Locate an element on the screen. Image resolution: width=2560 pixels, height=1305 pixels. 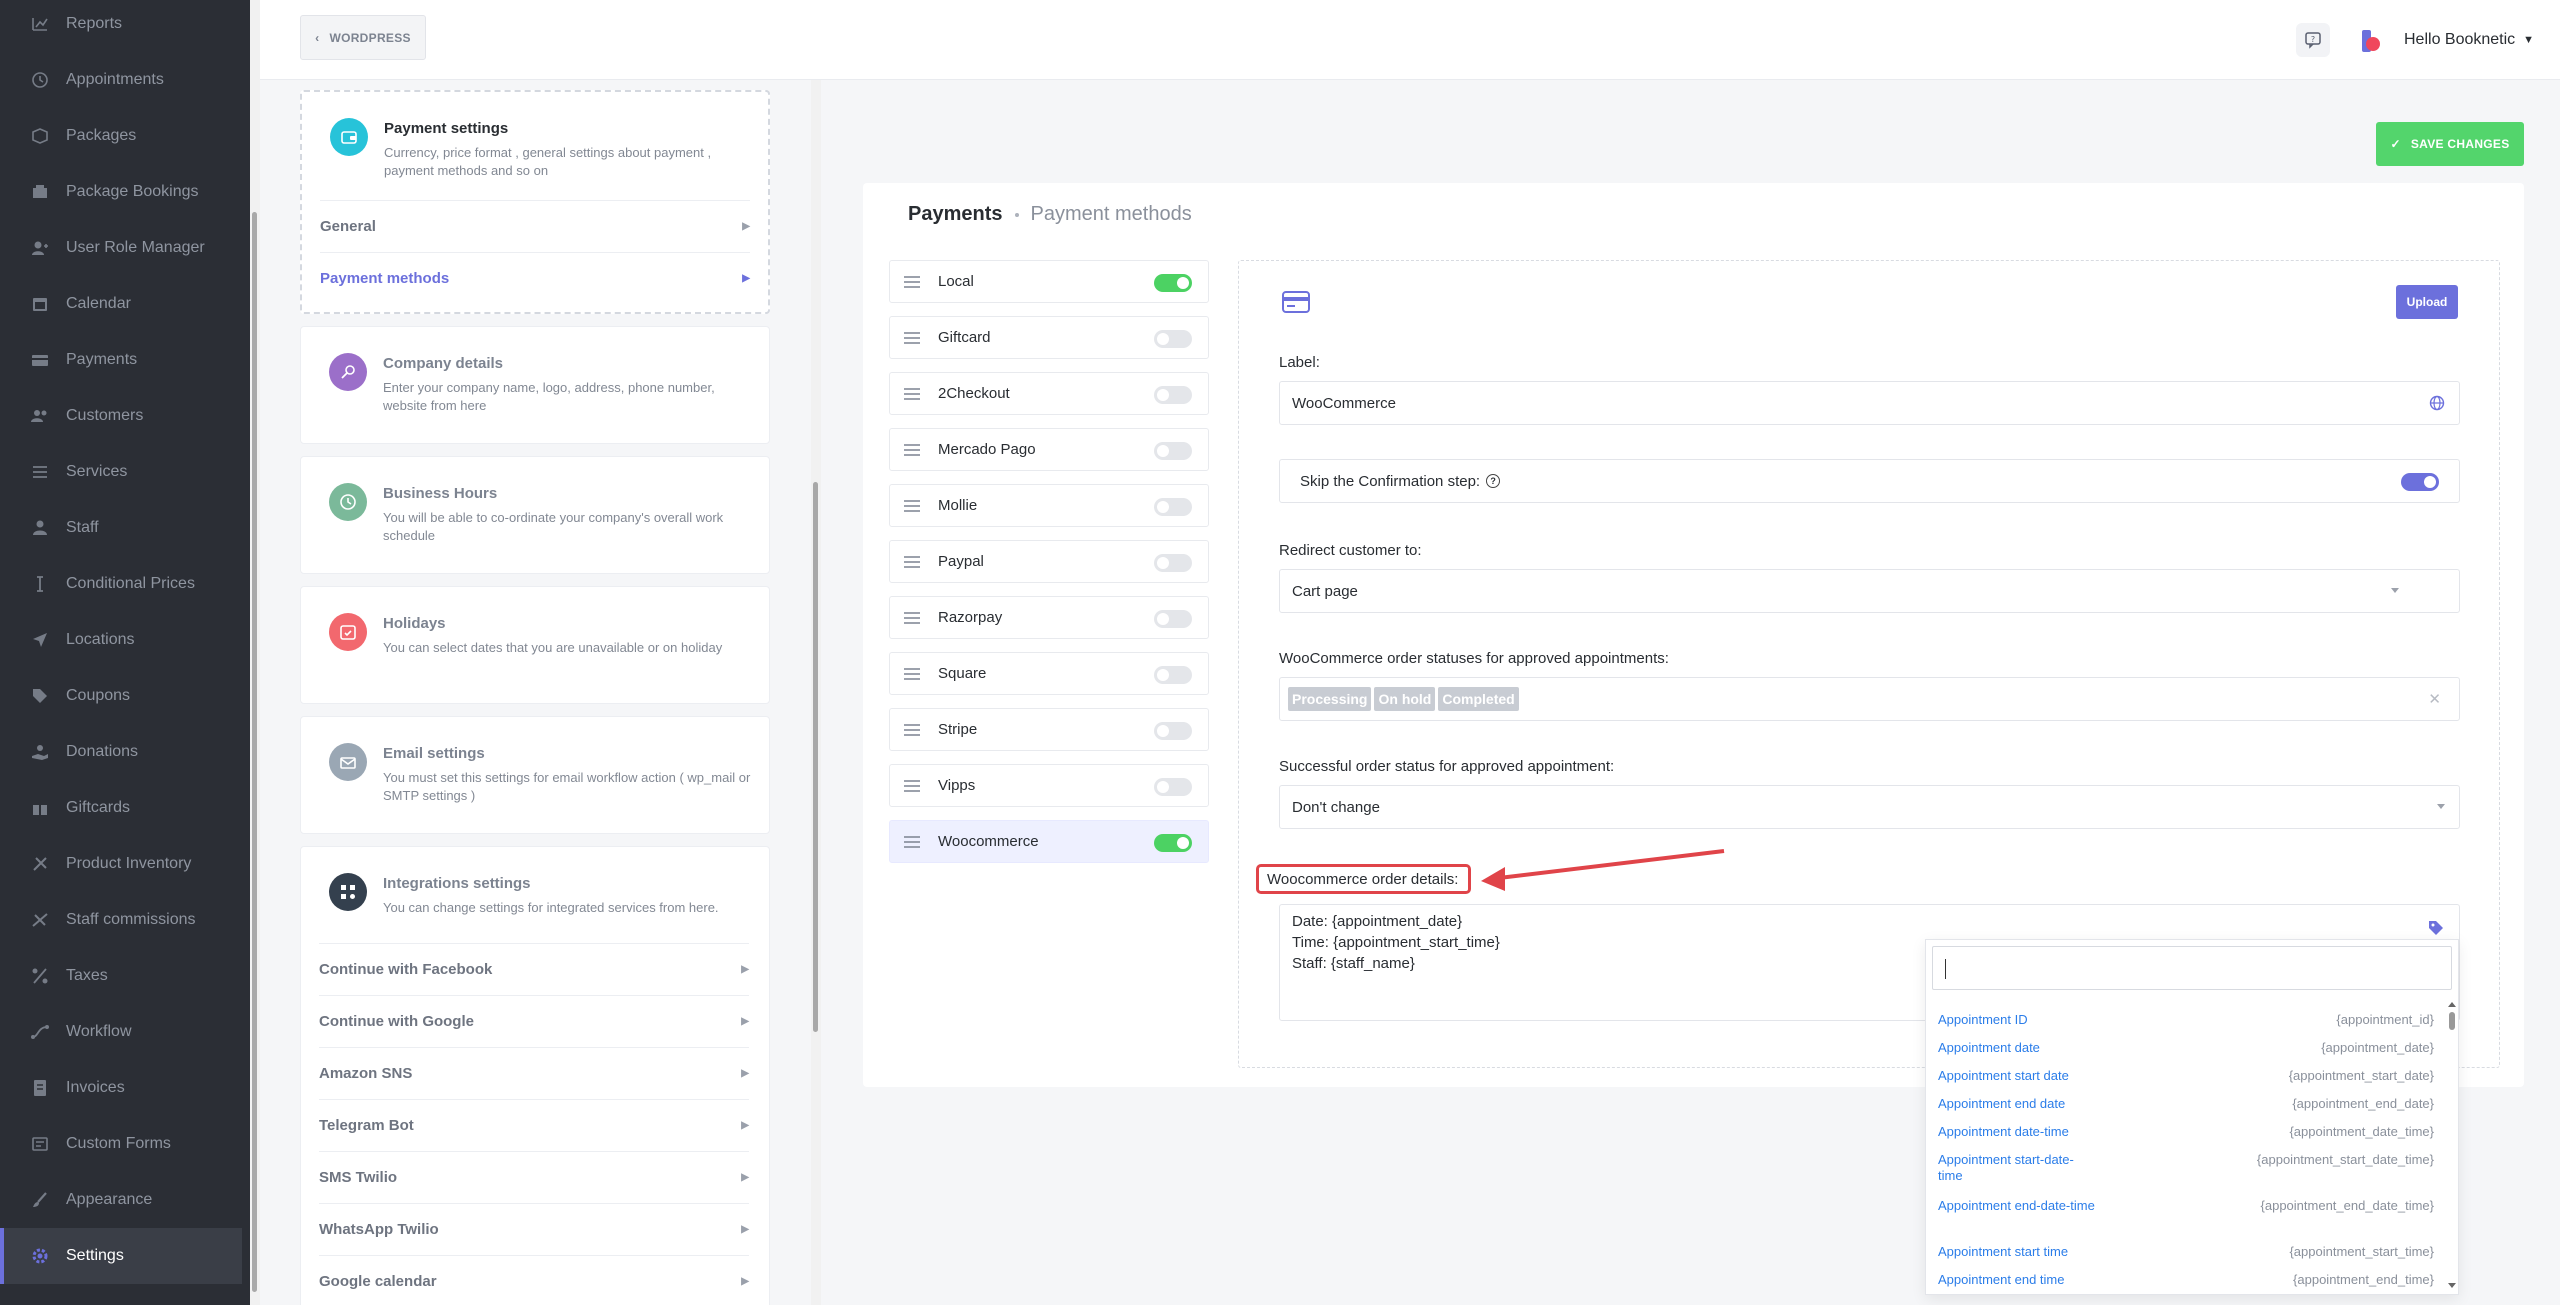
sidebar-item-donations: Donations is located at coordinates (121, 752).